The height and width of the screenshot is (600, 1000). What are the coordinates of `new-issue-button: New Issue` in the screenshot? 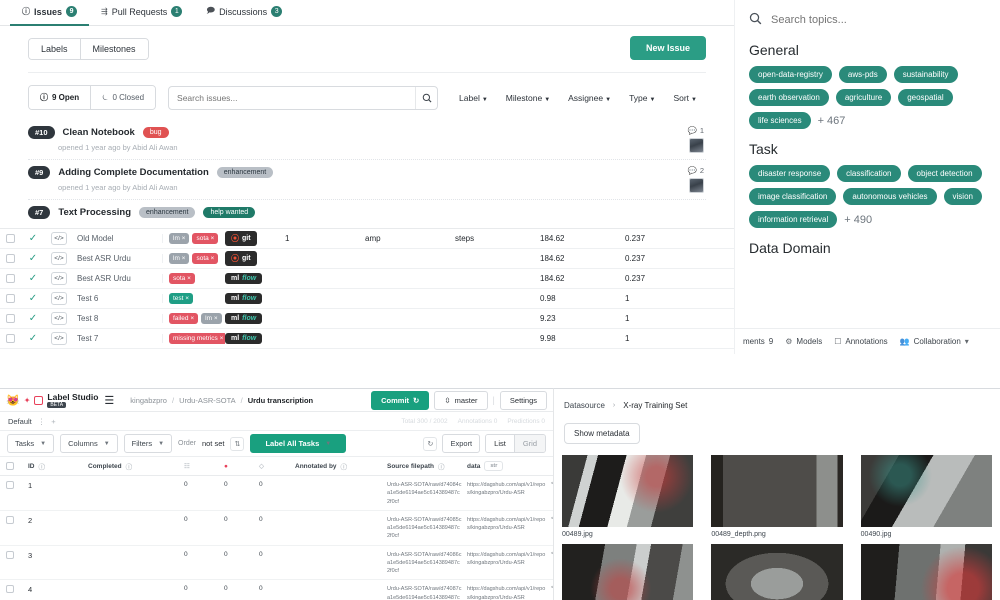 It's located at (667, 48).